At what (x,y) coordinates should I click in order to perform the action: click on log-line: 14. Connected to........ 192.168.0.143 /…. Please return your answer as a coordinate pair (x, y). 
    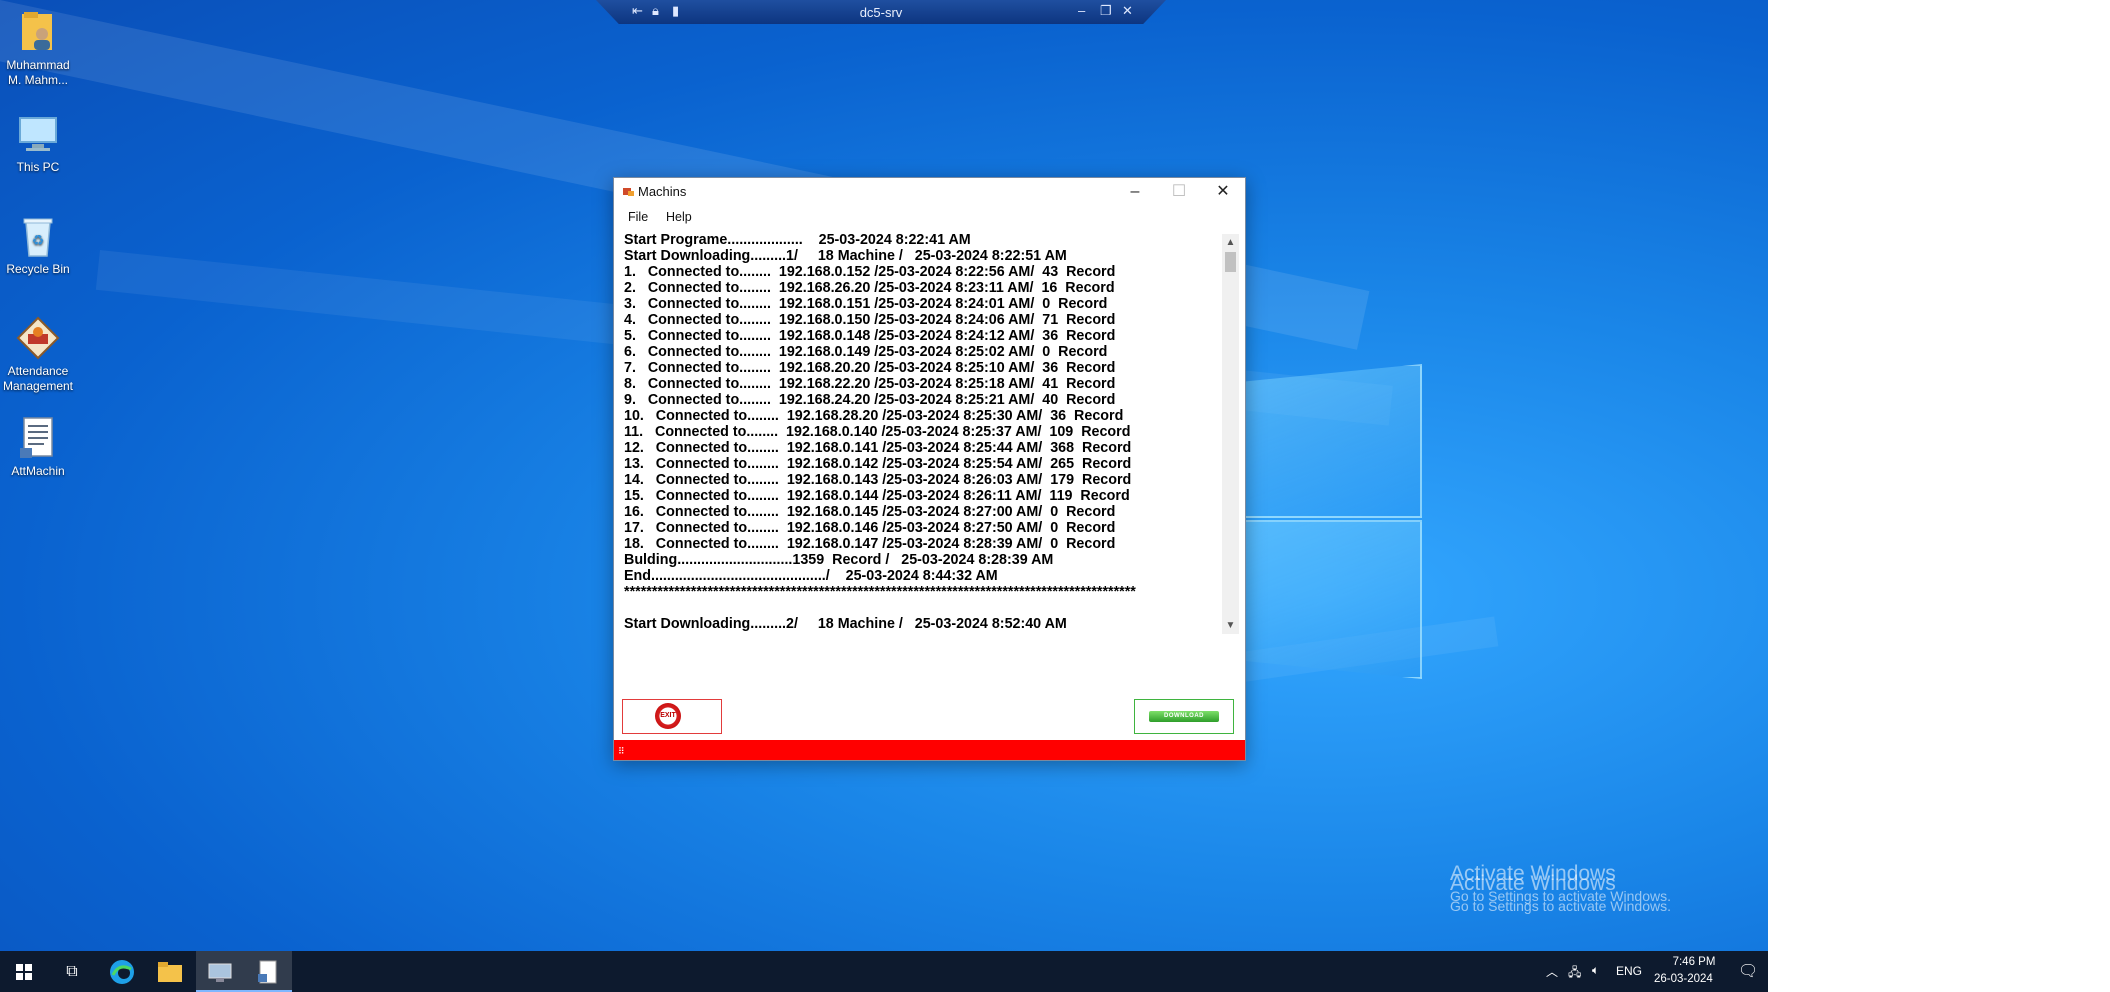
    Looking at the image, I should click on (878, 480).